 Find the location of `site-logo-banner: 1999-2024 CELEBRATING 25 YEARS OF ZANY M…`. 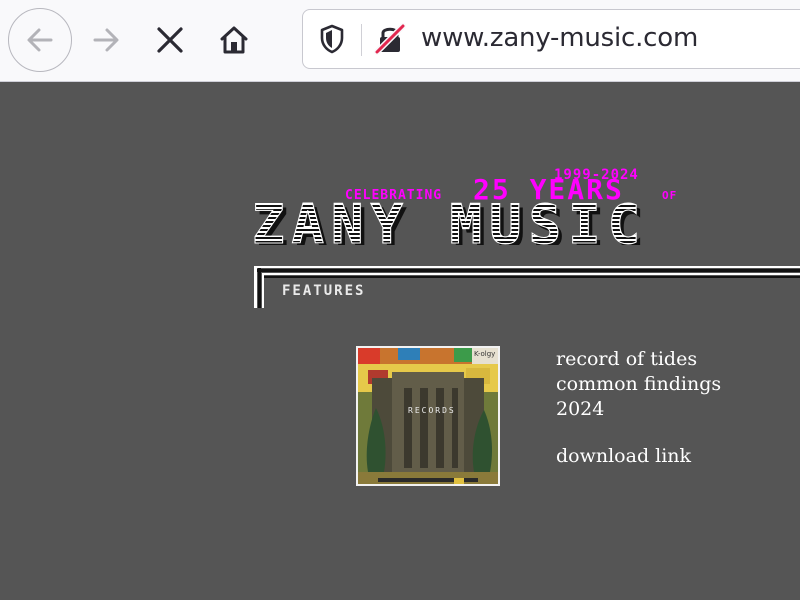

site-logo-banner: 1999-2024 CELEBRATING 25 YEARS OF ZANY M… is located at coordinates (475, 207).